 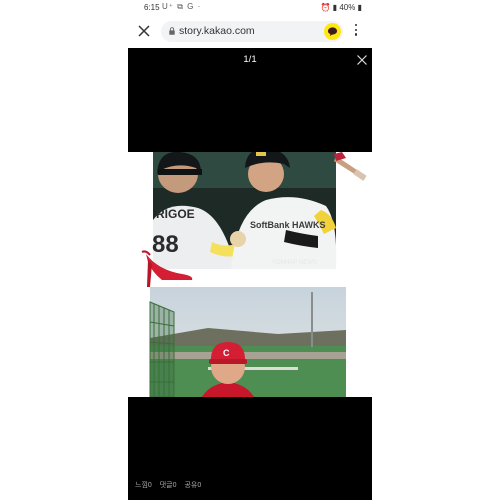 What do you see at coordinates (250, 7) in the screenshot?
I see `status-bar: 6:15 U⁺ ⧉ G · ⏰ ▮ 40% ▮` at bounding box center [250, 7].